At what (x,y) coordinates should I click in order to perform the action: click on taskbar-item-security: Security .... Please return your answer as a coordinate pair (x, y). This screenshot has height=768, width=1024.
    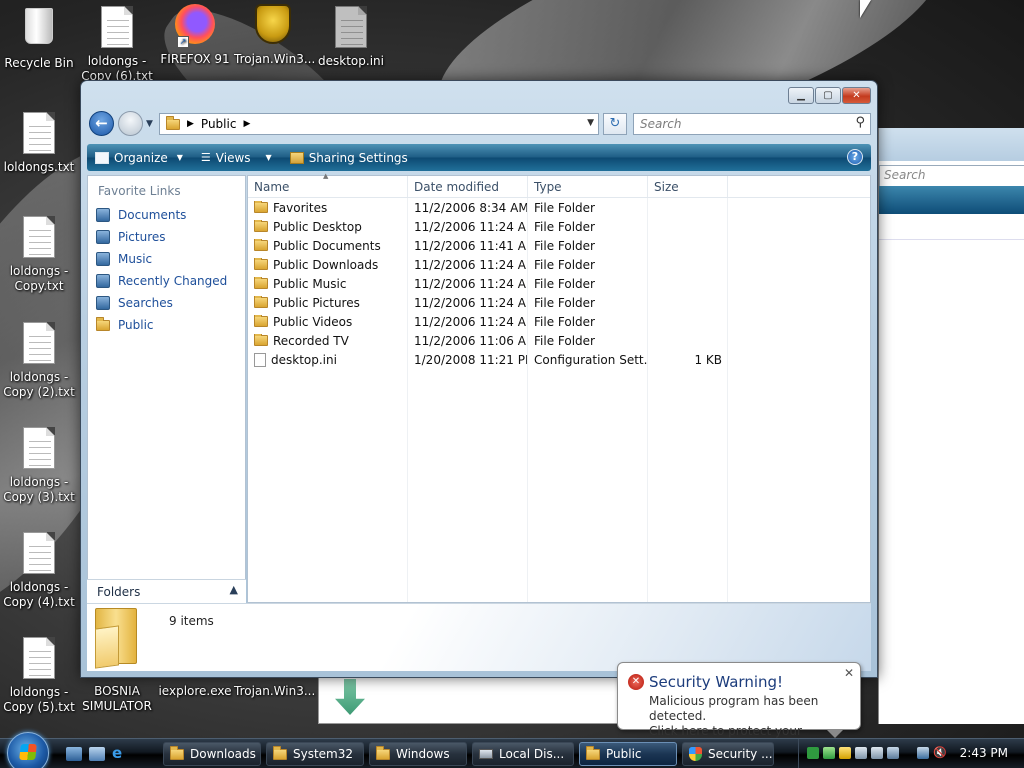
    Looking at the image, I should click on (728, 754).